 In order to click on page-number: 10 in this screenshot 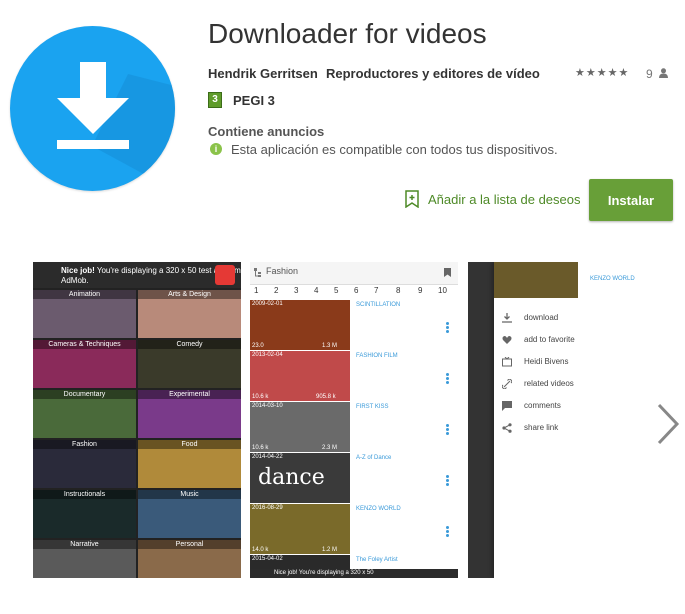, I will do `click(442, 290)`.